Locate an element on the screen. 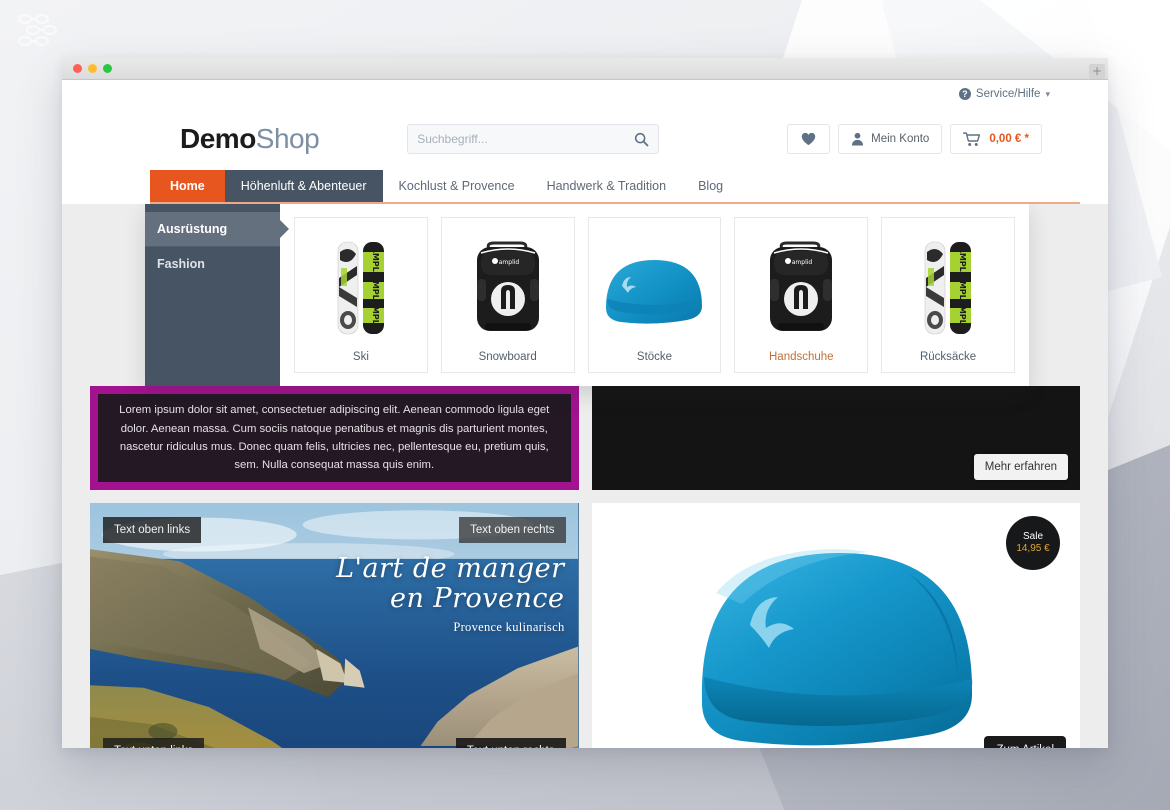 The width and height of the screenshot is (1170, 810). cart-amount: 0,00 € * is located at coordinates (1009, 139).